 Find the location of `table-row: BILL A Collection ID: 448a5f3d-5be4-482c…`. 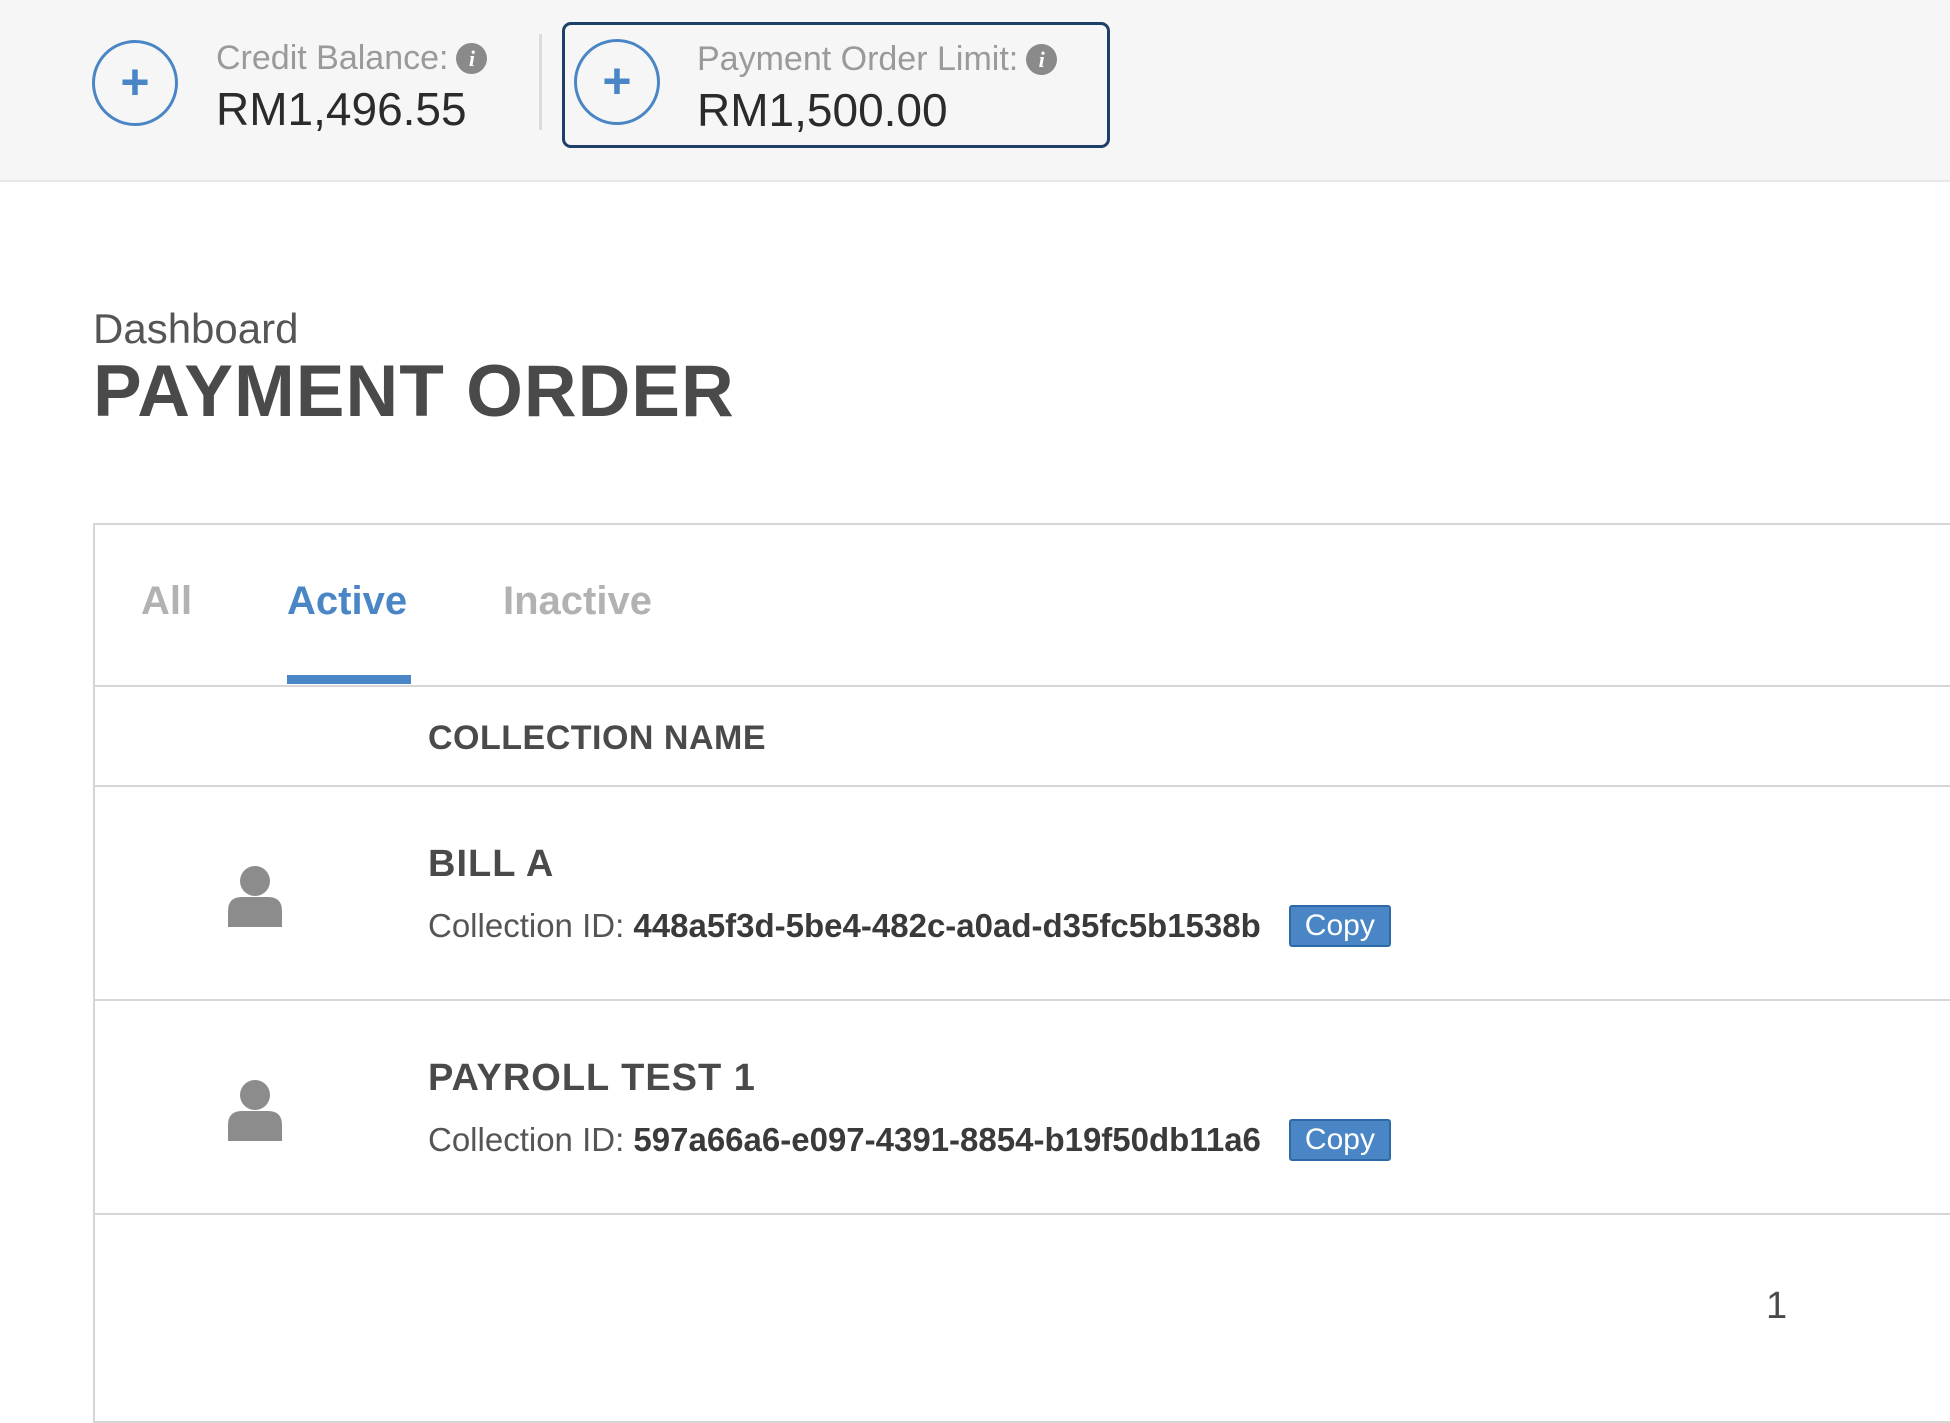

table-row: BILL A Collection ID: 448a5f3d-5be4-482c… is located at coordinates (1022, 894).